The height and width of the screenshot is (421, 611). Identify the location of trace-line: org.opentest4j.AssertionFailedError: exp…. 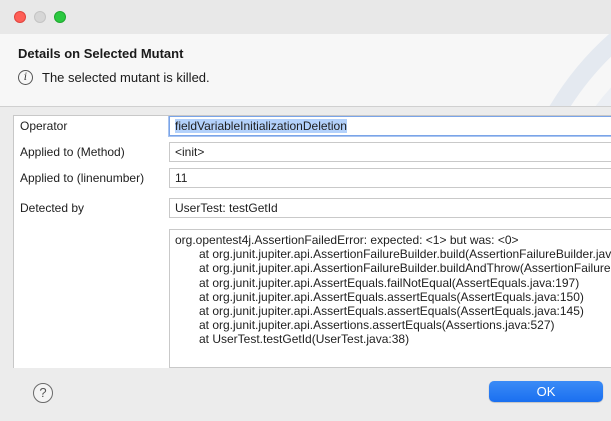
(347, 240).